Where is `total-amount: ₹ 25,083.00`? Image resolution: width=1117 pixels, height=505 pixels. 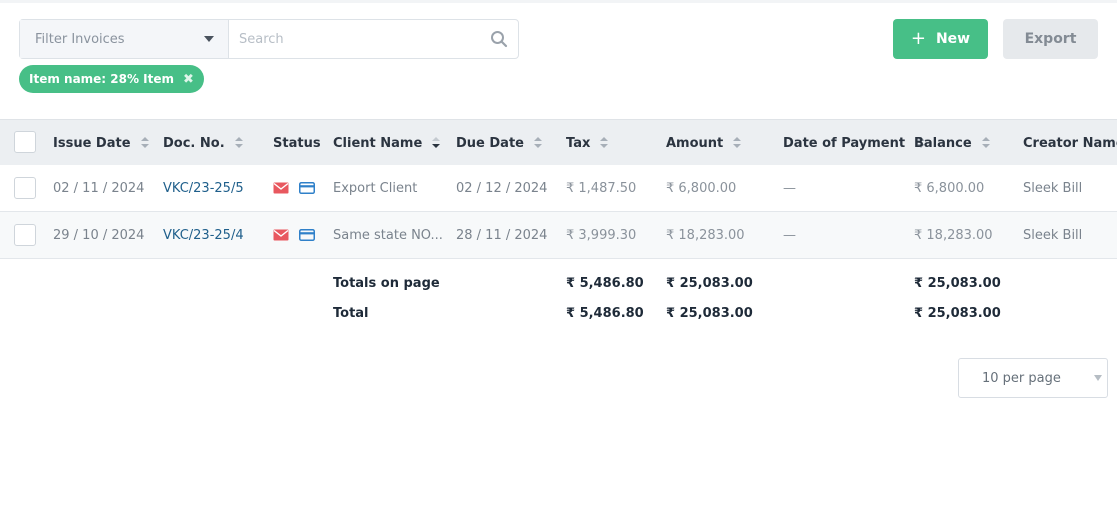 total-amount: ₹ 25,083.00 is located at coordinates (709, 313).